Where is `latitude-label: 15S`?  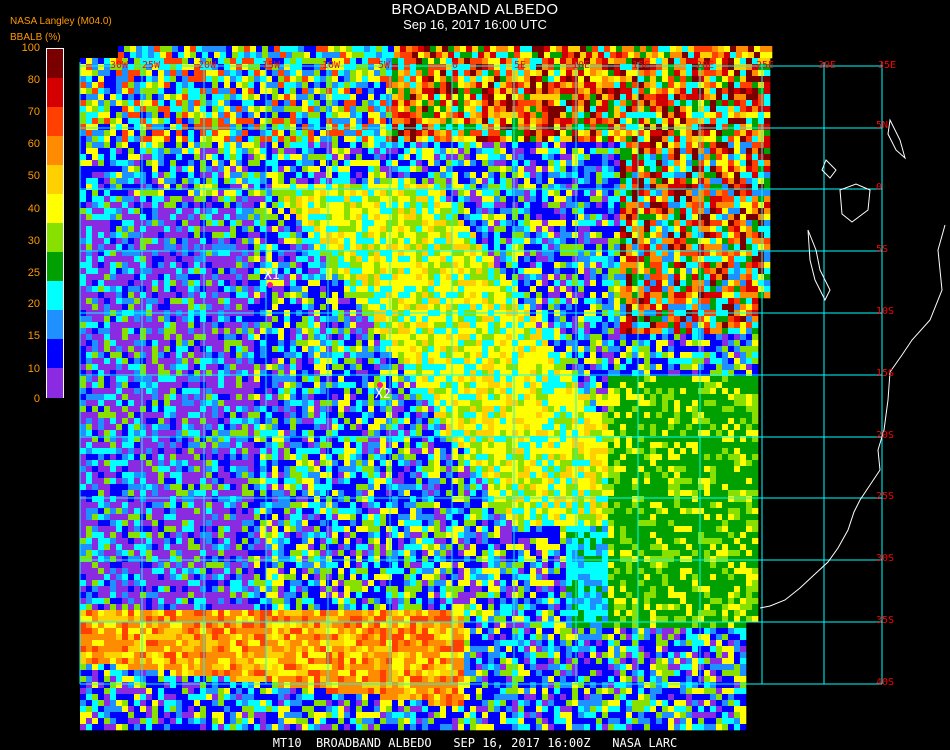 latitude-label: 15S is located at coordinates (885, 373).